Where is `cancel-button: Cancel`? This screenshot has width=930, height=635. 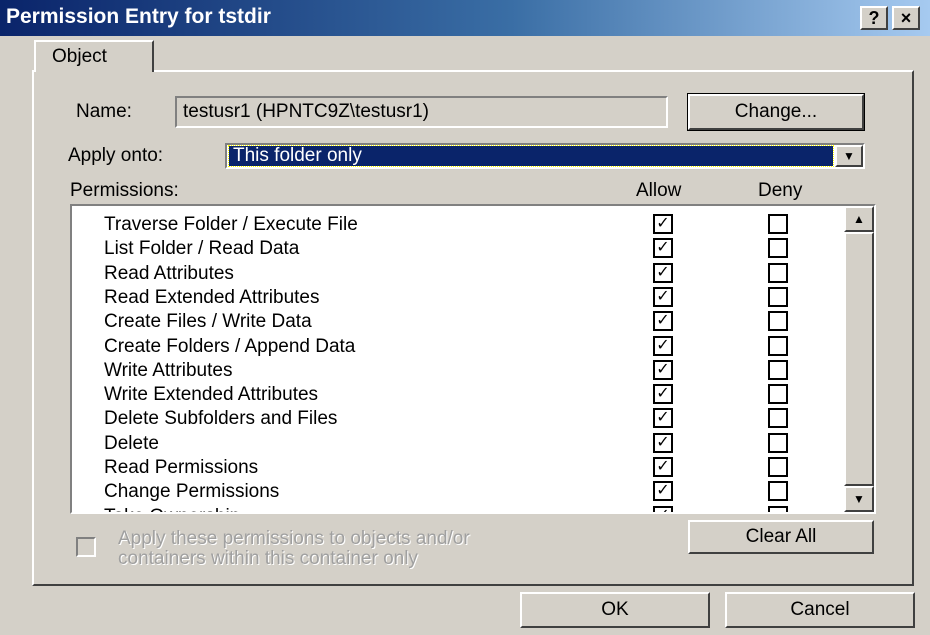 cancel-button: Cancel is located at coordinates (820, 610).